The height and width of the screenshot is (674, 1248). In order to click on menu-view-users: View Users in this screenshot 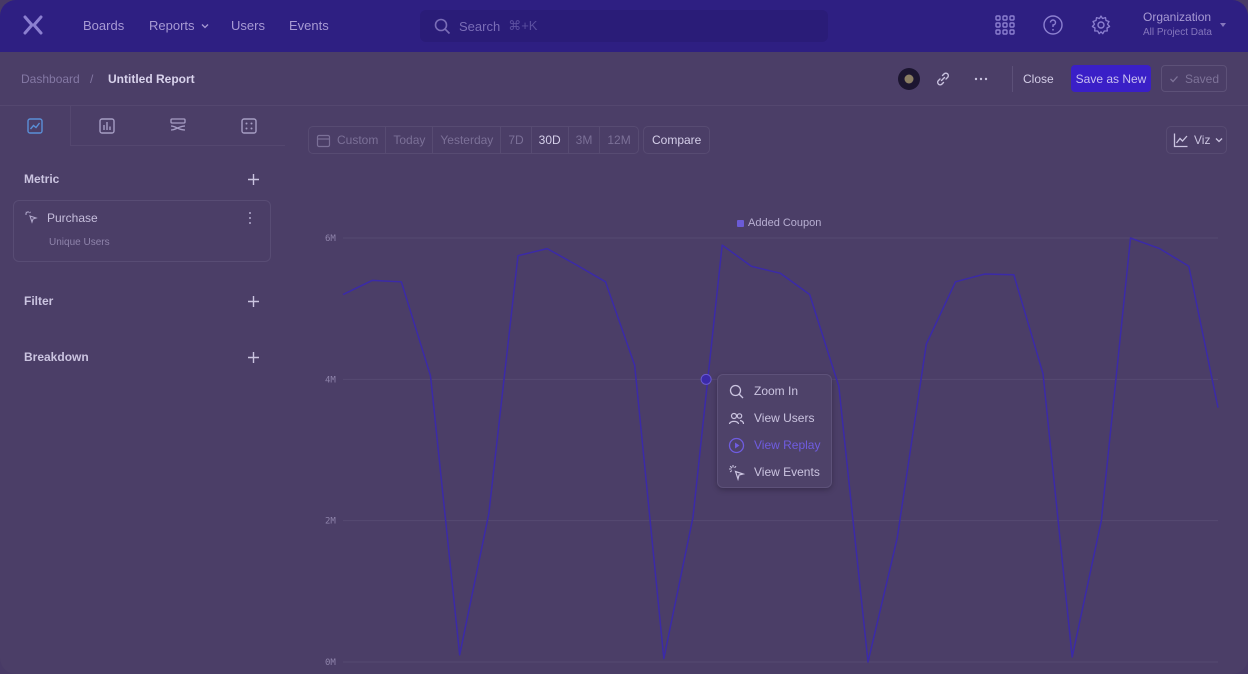, I will do `click(771, 418)`.